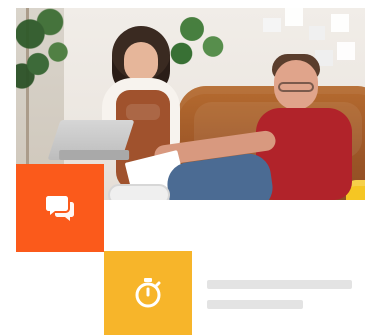  What do you see at coordinates (141, 62) in the screenshot?
I see `woman-face` at bounding box center [141, 62].